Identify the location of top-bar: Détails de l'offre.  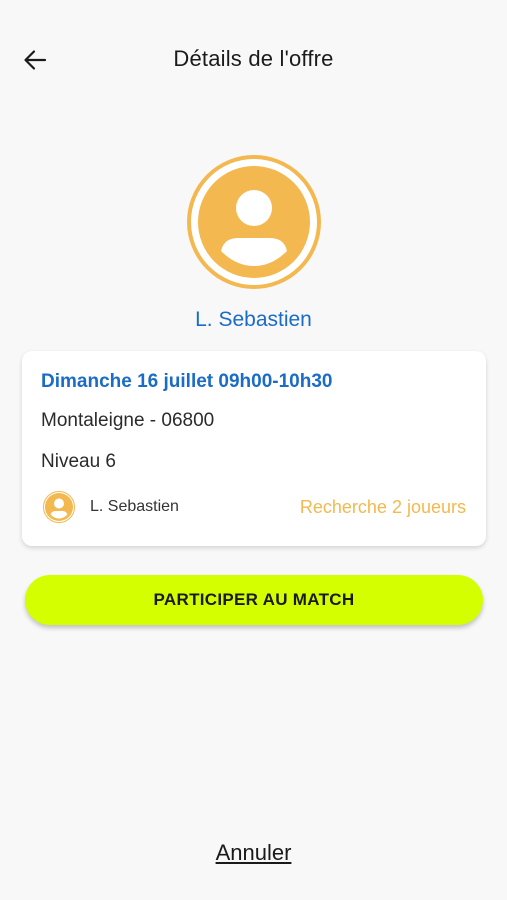
(253, 60).